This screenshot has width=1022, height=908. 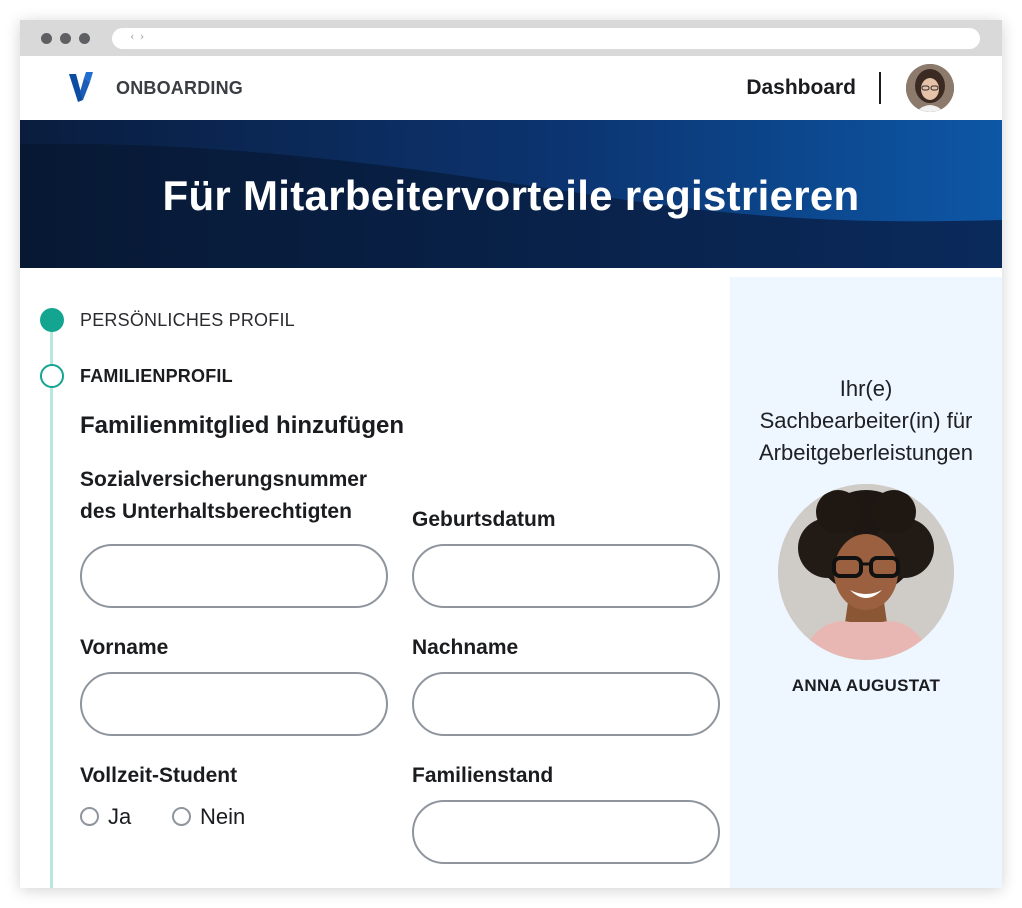 I want to click on user-avatar-icon, so click(x=930, y=88).